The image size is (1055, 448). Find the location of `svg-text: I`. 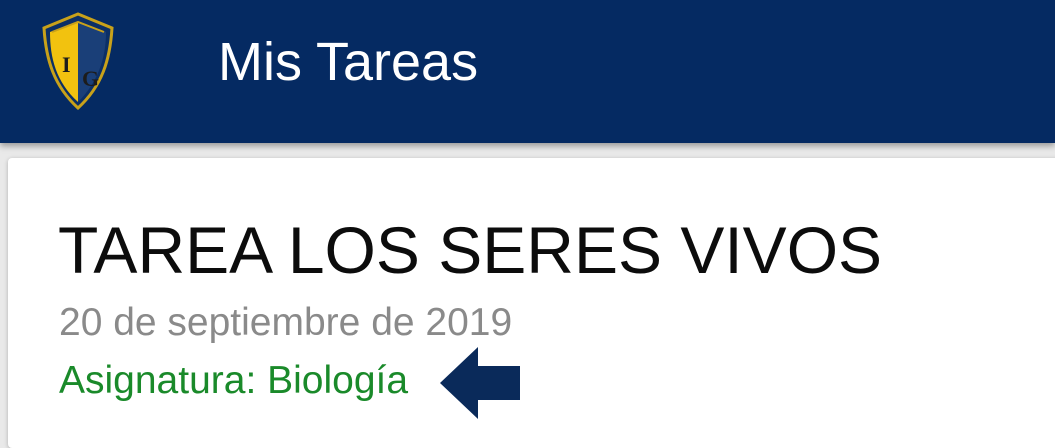

svg-text: I is located at coordinates (66, 64).